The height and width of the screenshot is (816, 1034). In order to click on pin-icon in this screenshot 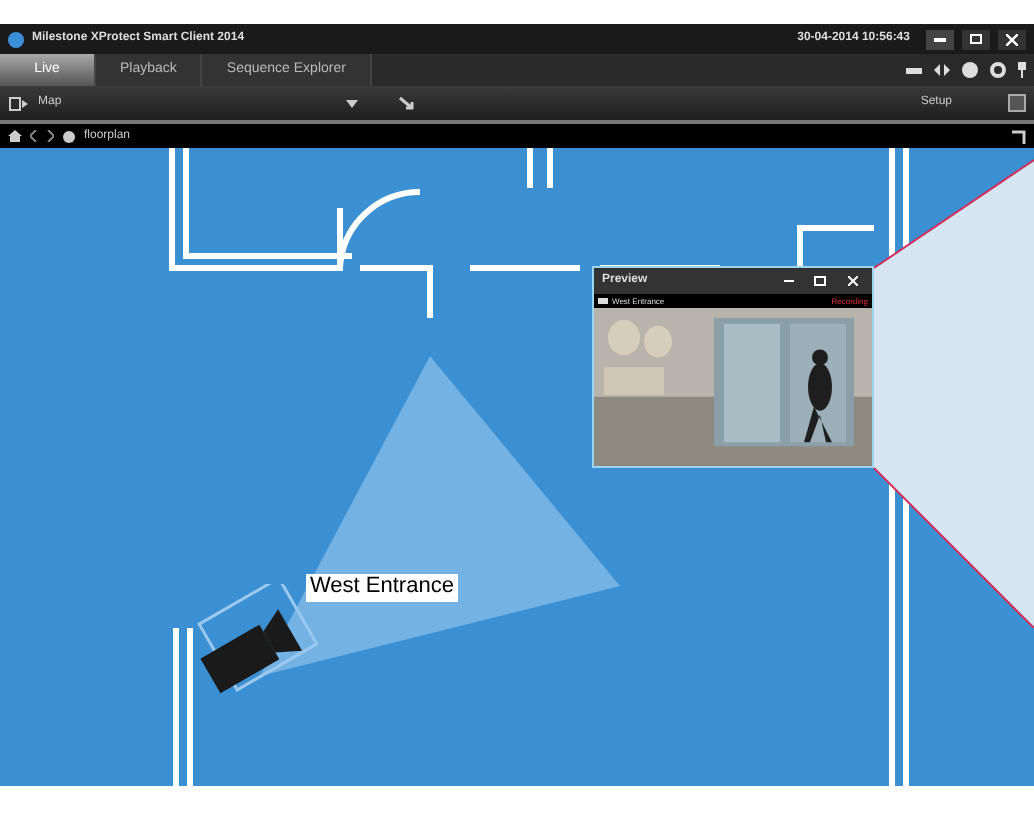, I will do `click(1022, 70)`.